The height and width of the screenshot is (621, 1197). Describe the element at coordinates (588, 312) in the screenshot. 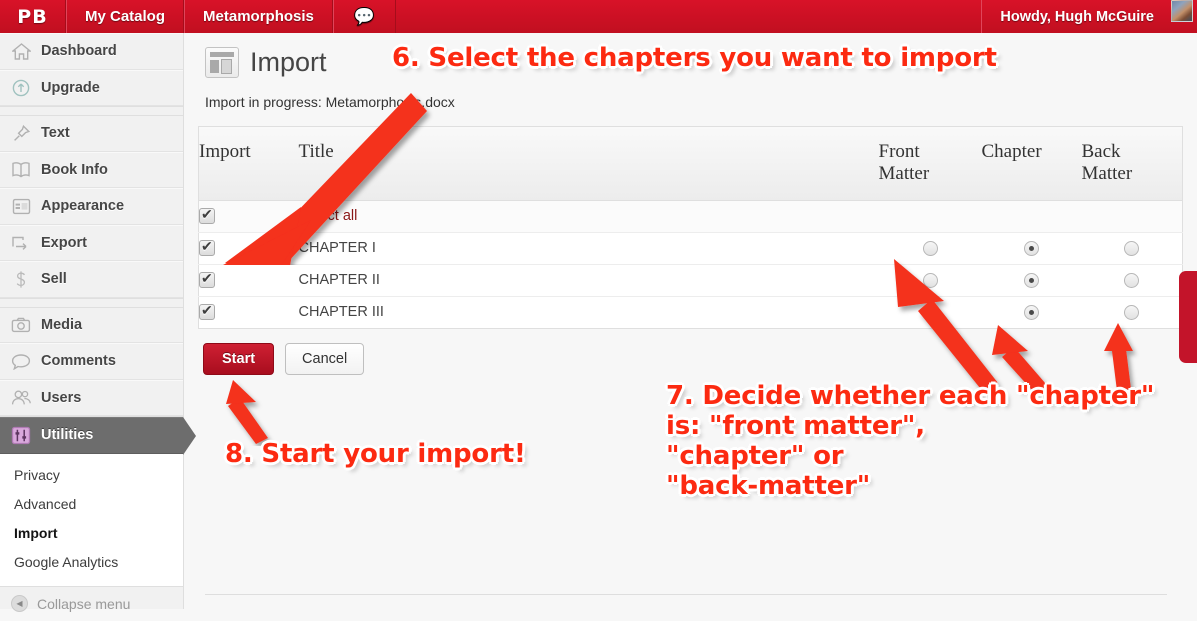

I see `cell-chapter-title: CHAPTER III` at that location.